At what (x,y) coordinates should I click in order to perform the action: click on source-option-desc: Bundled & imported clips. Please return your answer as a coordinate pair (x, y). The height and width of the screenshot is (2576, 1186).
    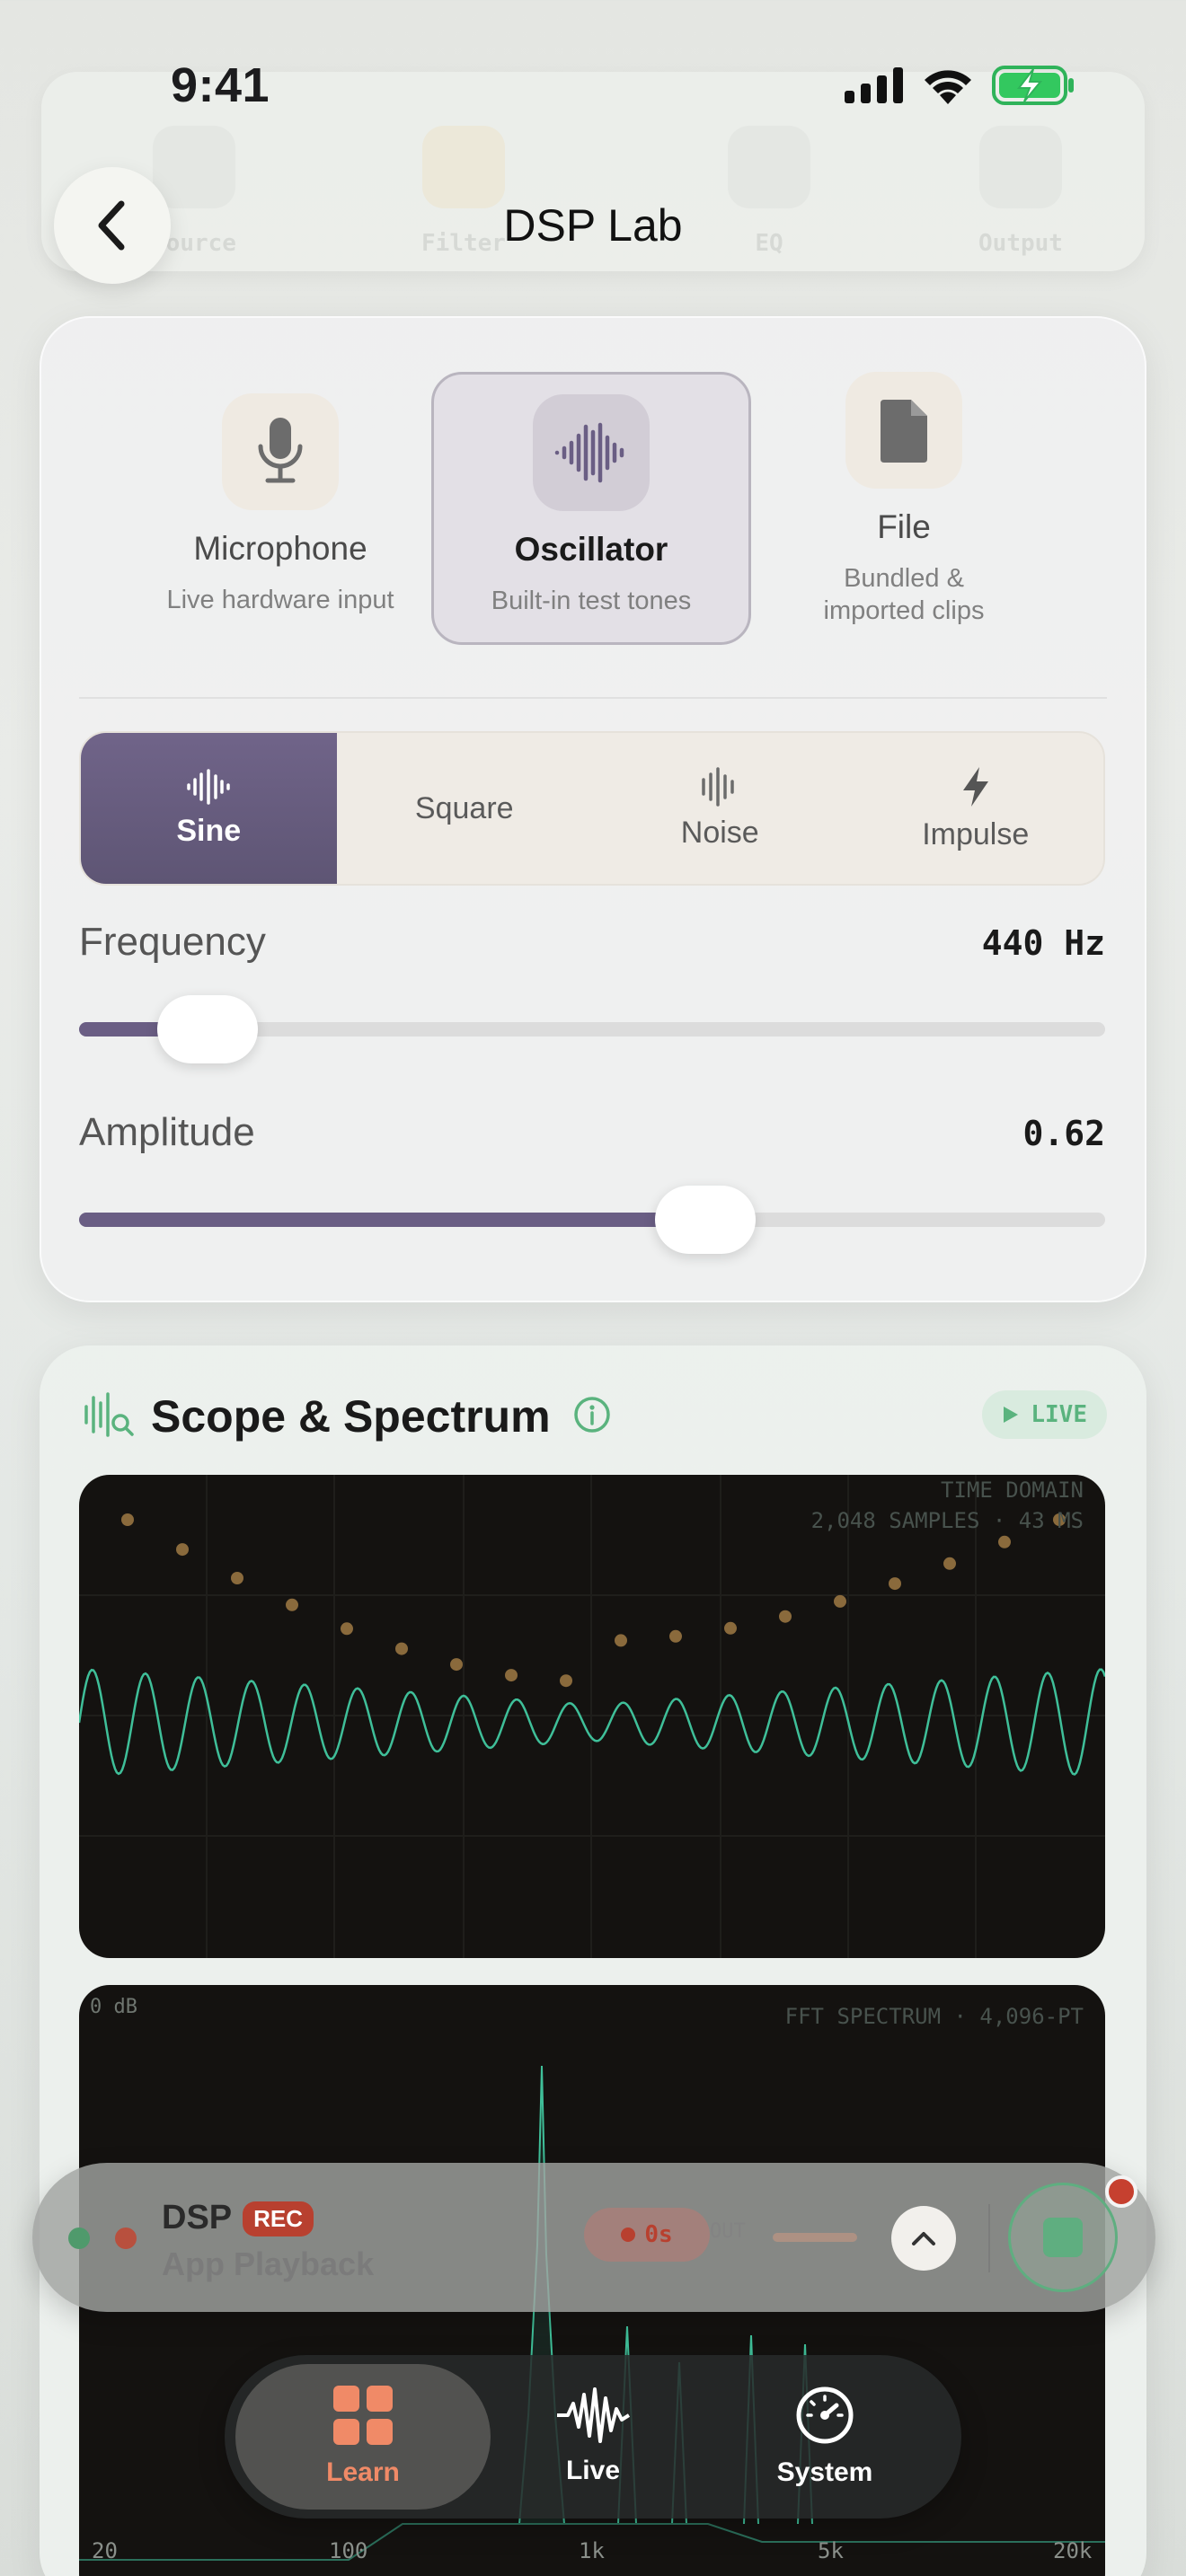
    Looking at the image, I should click on (904, 594).